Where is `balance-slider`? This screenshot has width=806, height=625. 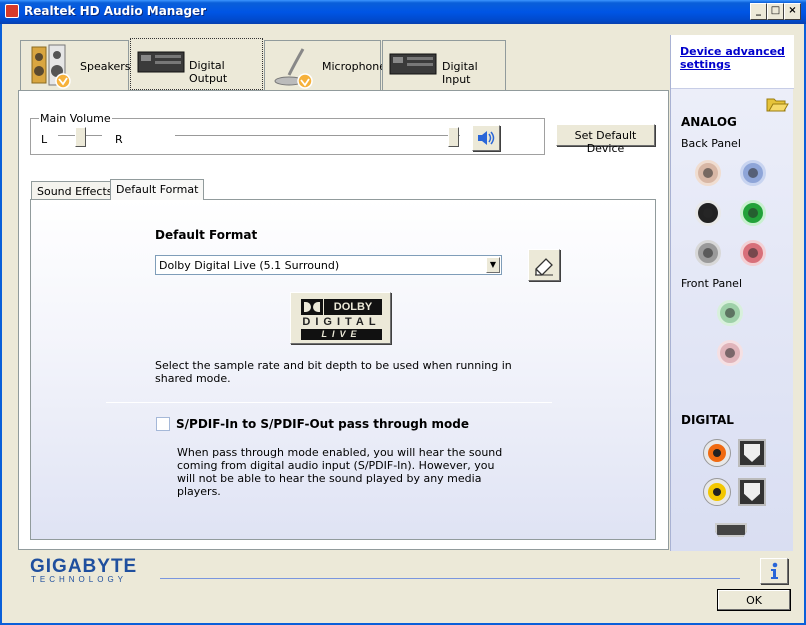 balance-slider is located at coordinates (80, 137).